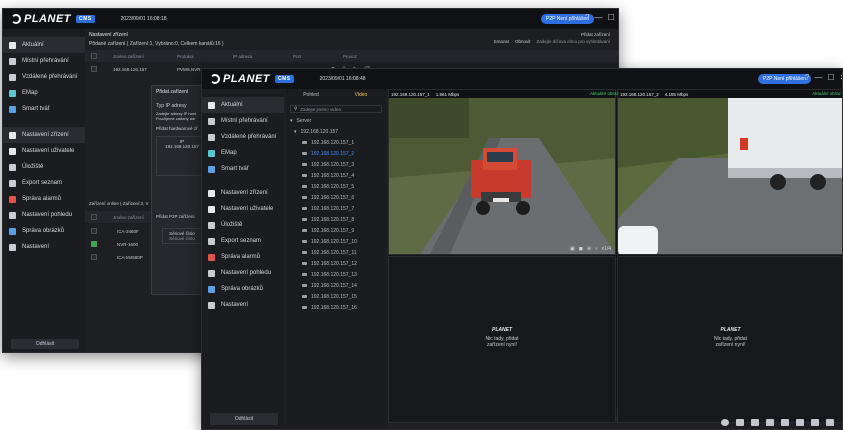 The width and height of the screenshot is (843, 430). I want to click on p2p-add-label: Přidat P2P zařízení, so click(175, 216).